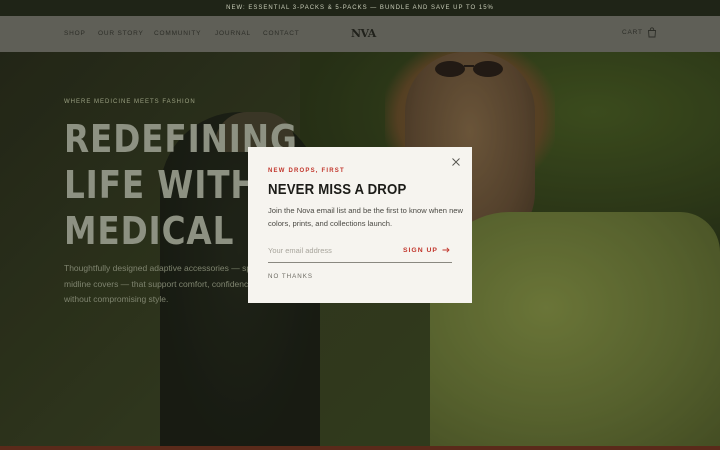 This screenshot has width=720, height=450. Describe the element at coordinates (233, 33) in the screenshot. I see `nav-journal: JOURNAL` at that location.